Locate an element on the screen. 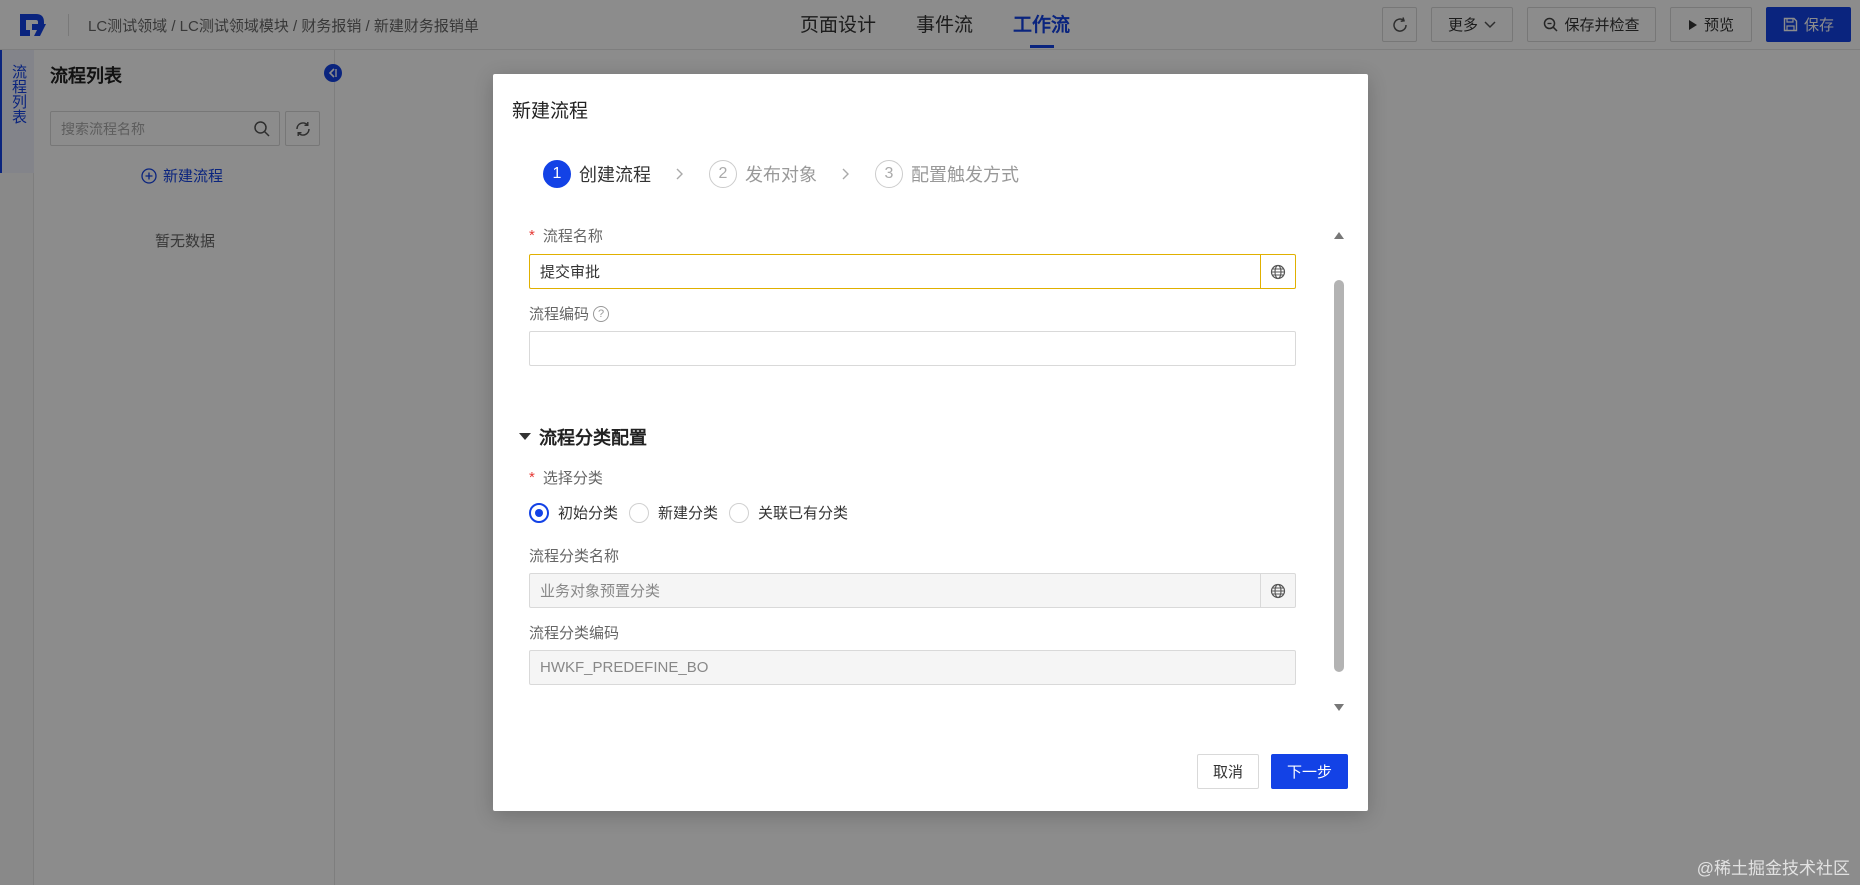  cancel-button: 取消 is located at coordinates (1228, 771).